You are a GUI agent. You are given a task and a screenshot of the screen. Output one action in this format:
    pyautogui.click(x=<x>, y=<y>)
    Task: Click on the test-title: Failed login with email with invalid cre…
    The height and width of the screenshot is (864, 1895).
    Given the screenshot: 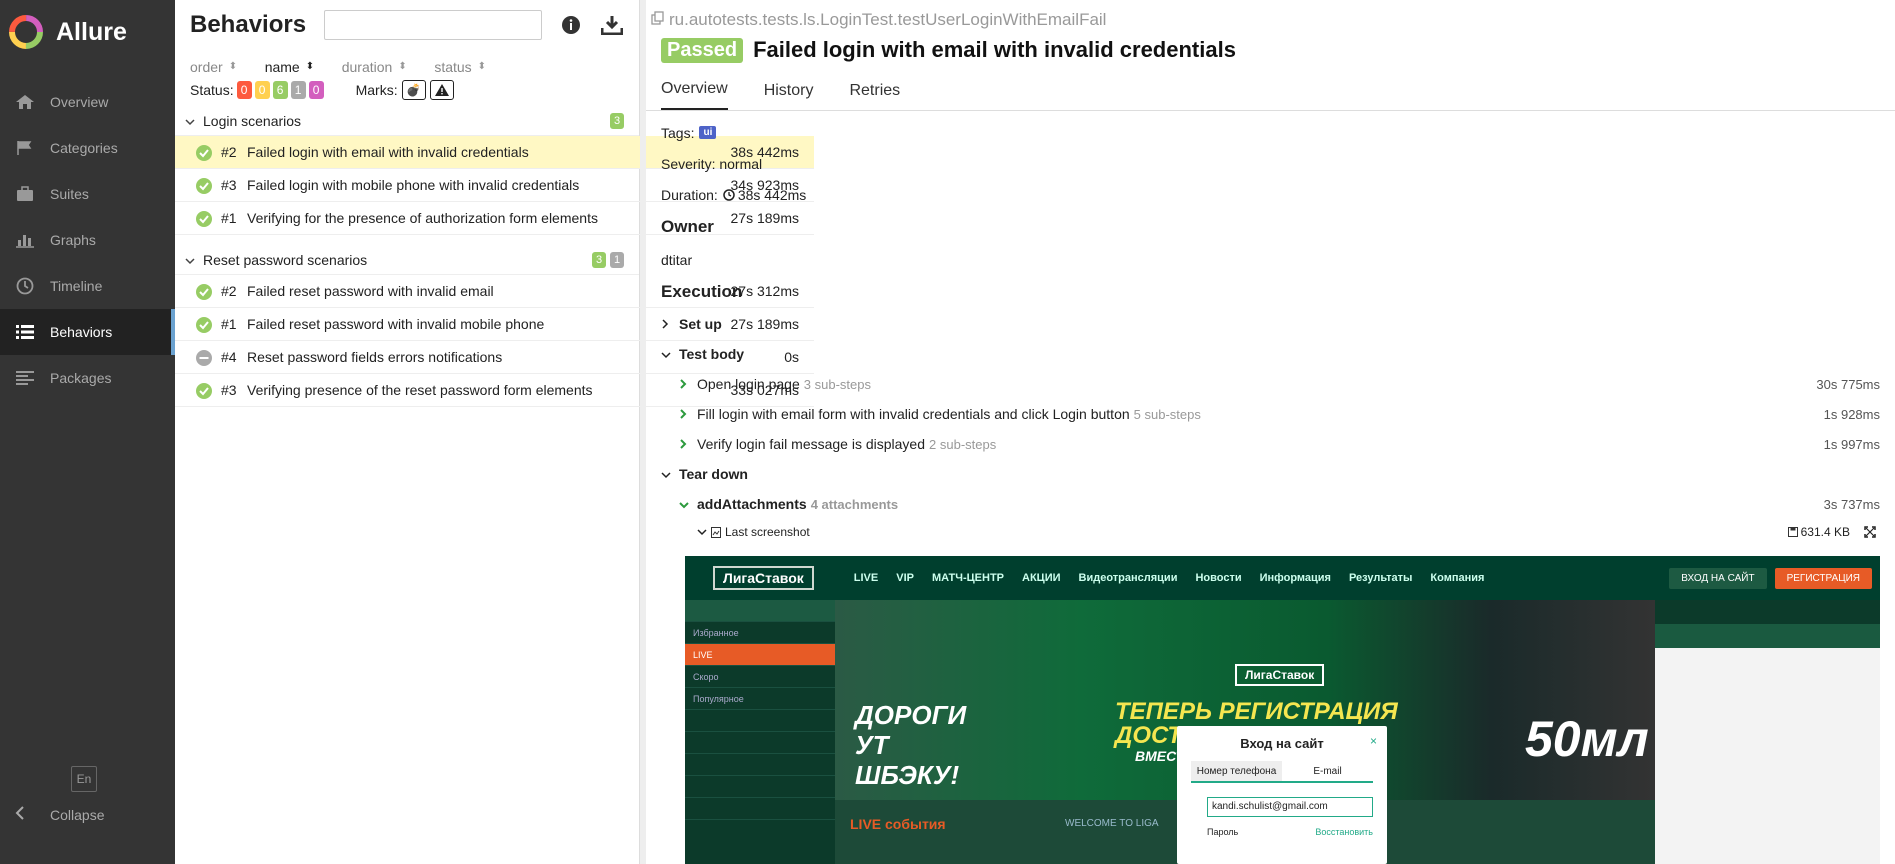 What is the action you would take?
    pyautogui.click(x=994, y=49)
    